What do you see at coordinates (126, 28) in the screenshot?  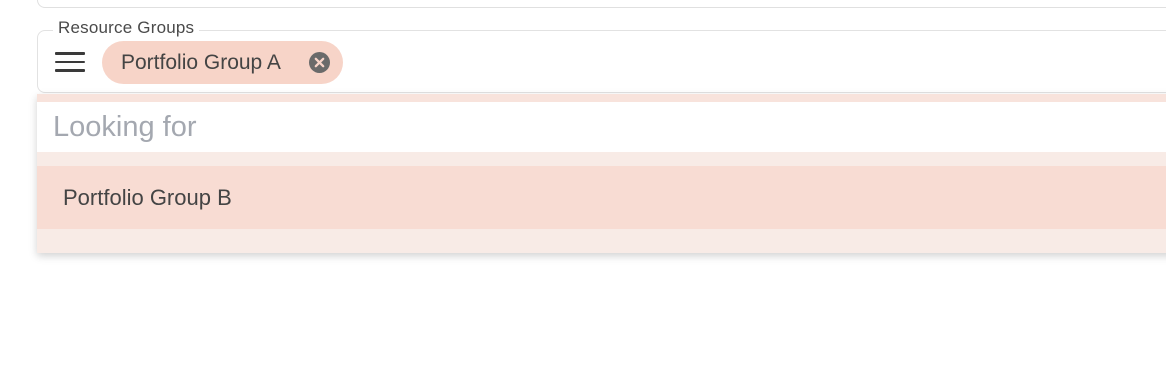 I see `resource-groups-label: Resource Groups` at bounding box center [126, 28].